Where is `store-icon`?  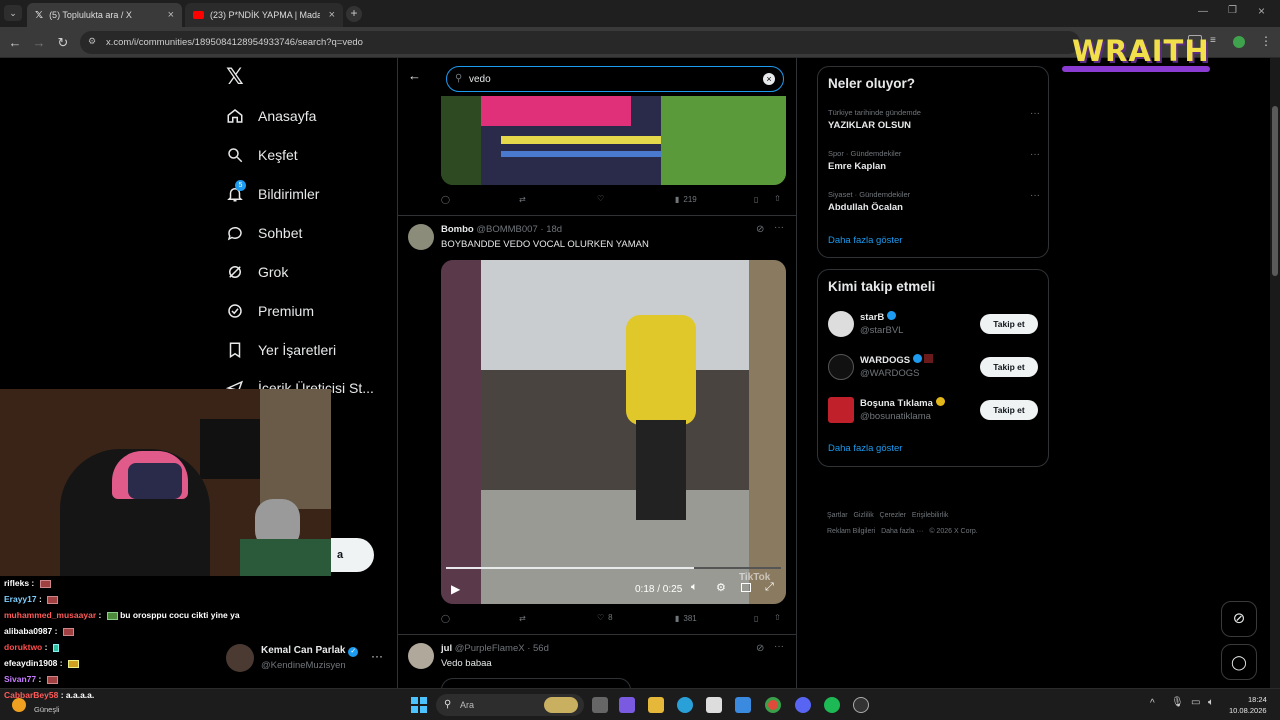 store-icon is located at coordinates (714, 705).